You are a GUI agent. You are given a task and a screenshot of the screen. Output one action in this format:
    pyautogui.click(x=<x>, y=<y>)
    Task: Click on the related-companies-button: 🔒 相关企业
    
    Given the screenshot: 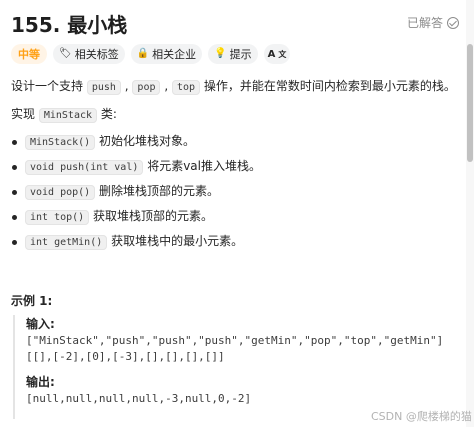 What is the action you would take?
    pyautogui.click(x=166, y=54)
    